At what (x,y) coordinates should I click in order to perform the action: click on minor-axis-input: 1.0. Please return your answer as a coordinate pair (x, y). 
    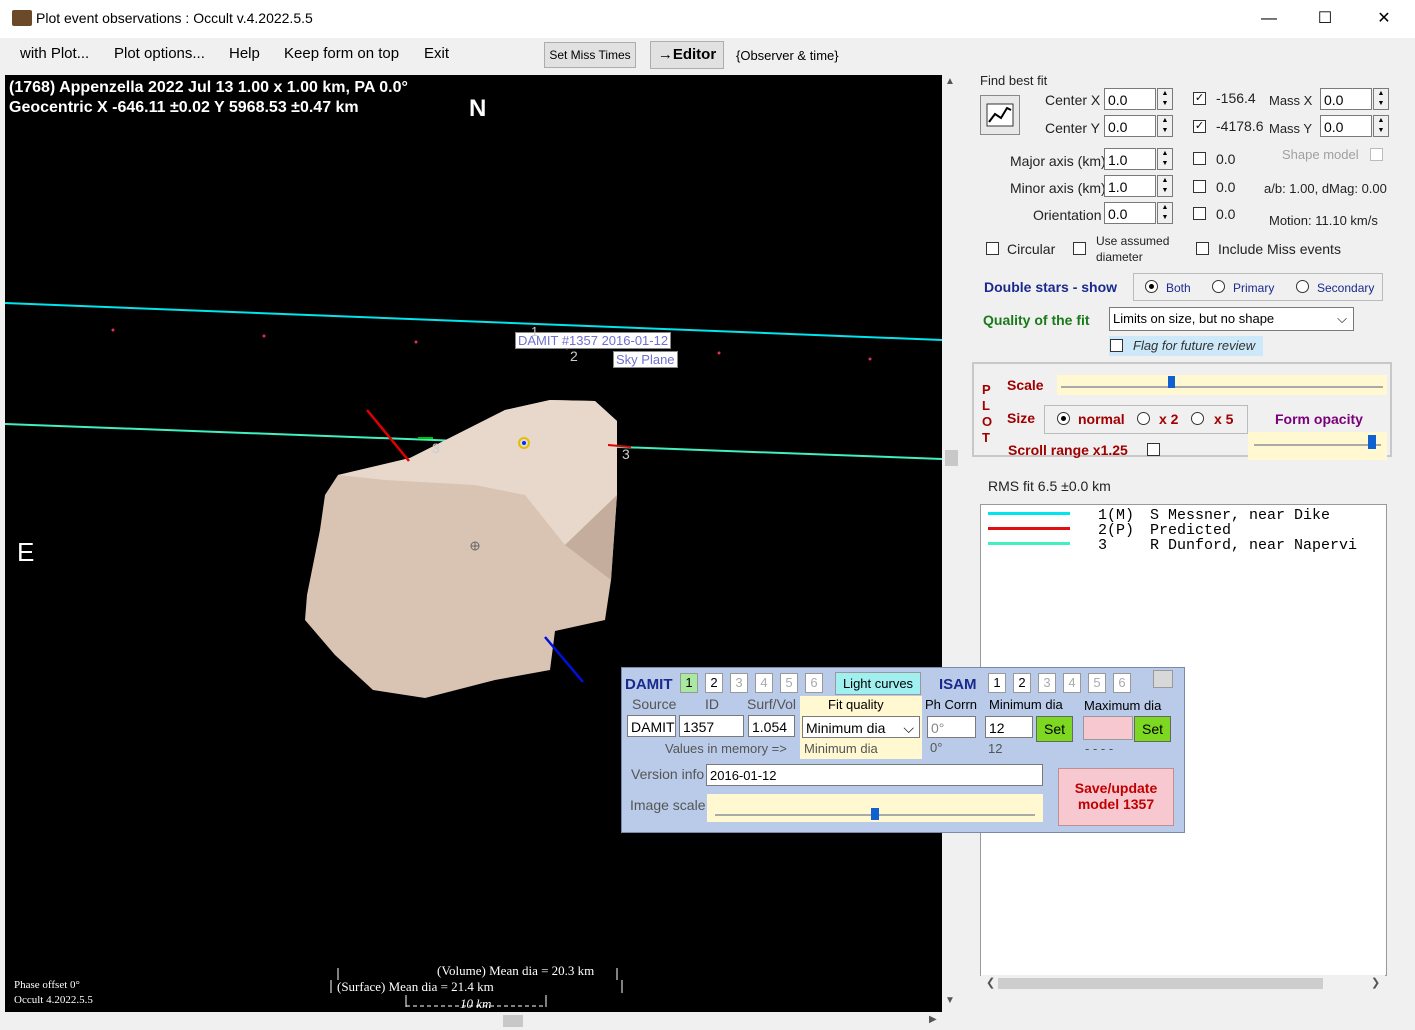
    Looking at the image, I should click on (1130, 186).